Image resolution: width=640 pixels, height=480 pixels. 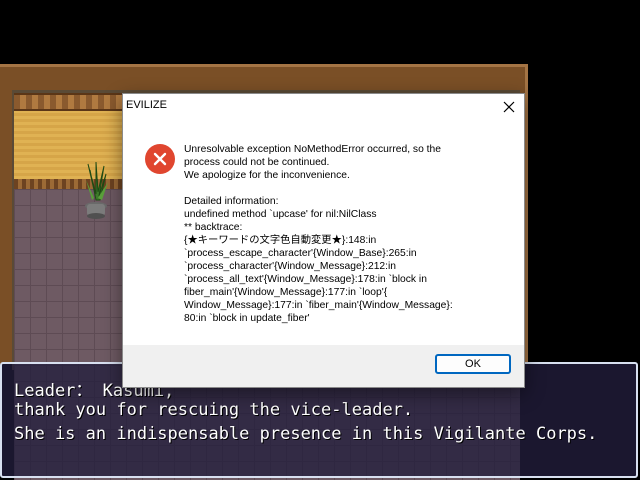 What do you see at coordinates (247, 318) in the screenshot?
I see `detail-line: 80:in `block in update_fiber'` at bounding box center [247, 318].